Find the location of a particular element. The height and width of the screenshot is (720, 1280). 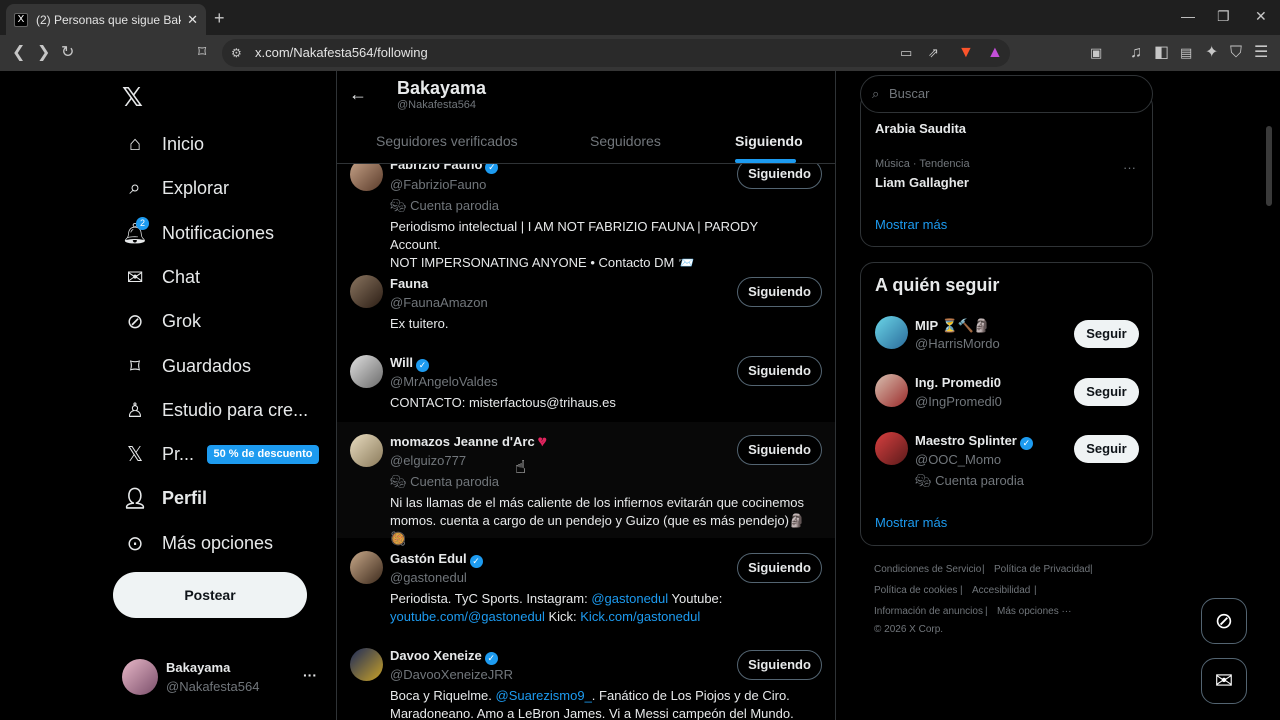

footer-link: Condiciones de Servicio is located at coordinates (927, 569).